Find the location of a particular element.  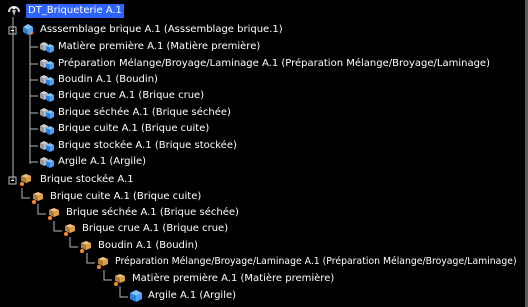

tree-node-brique-sechee: Brique séchée A.1 (Brique séchée) is located at coordinates (188, 113).